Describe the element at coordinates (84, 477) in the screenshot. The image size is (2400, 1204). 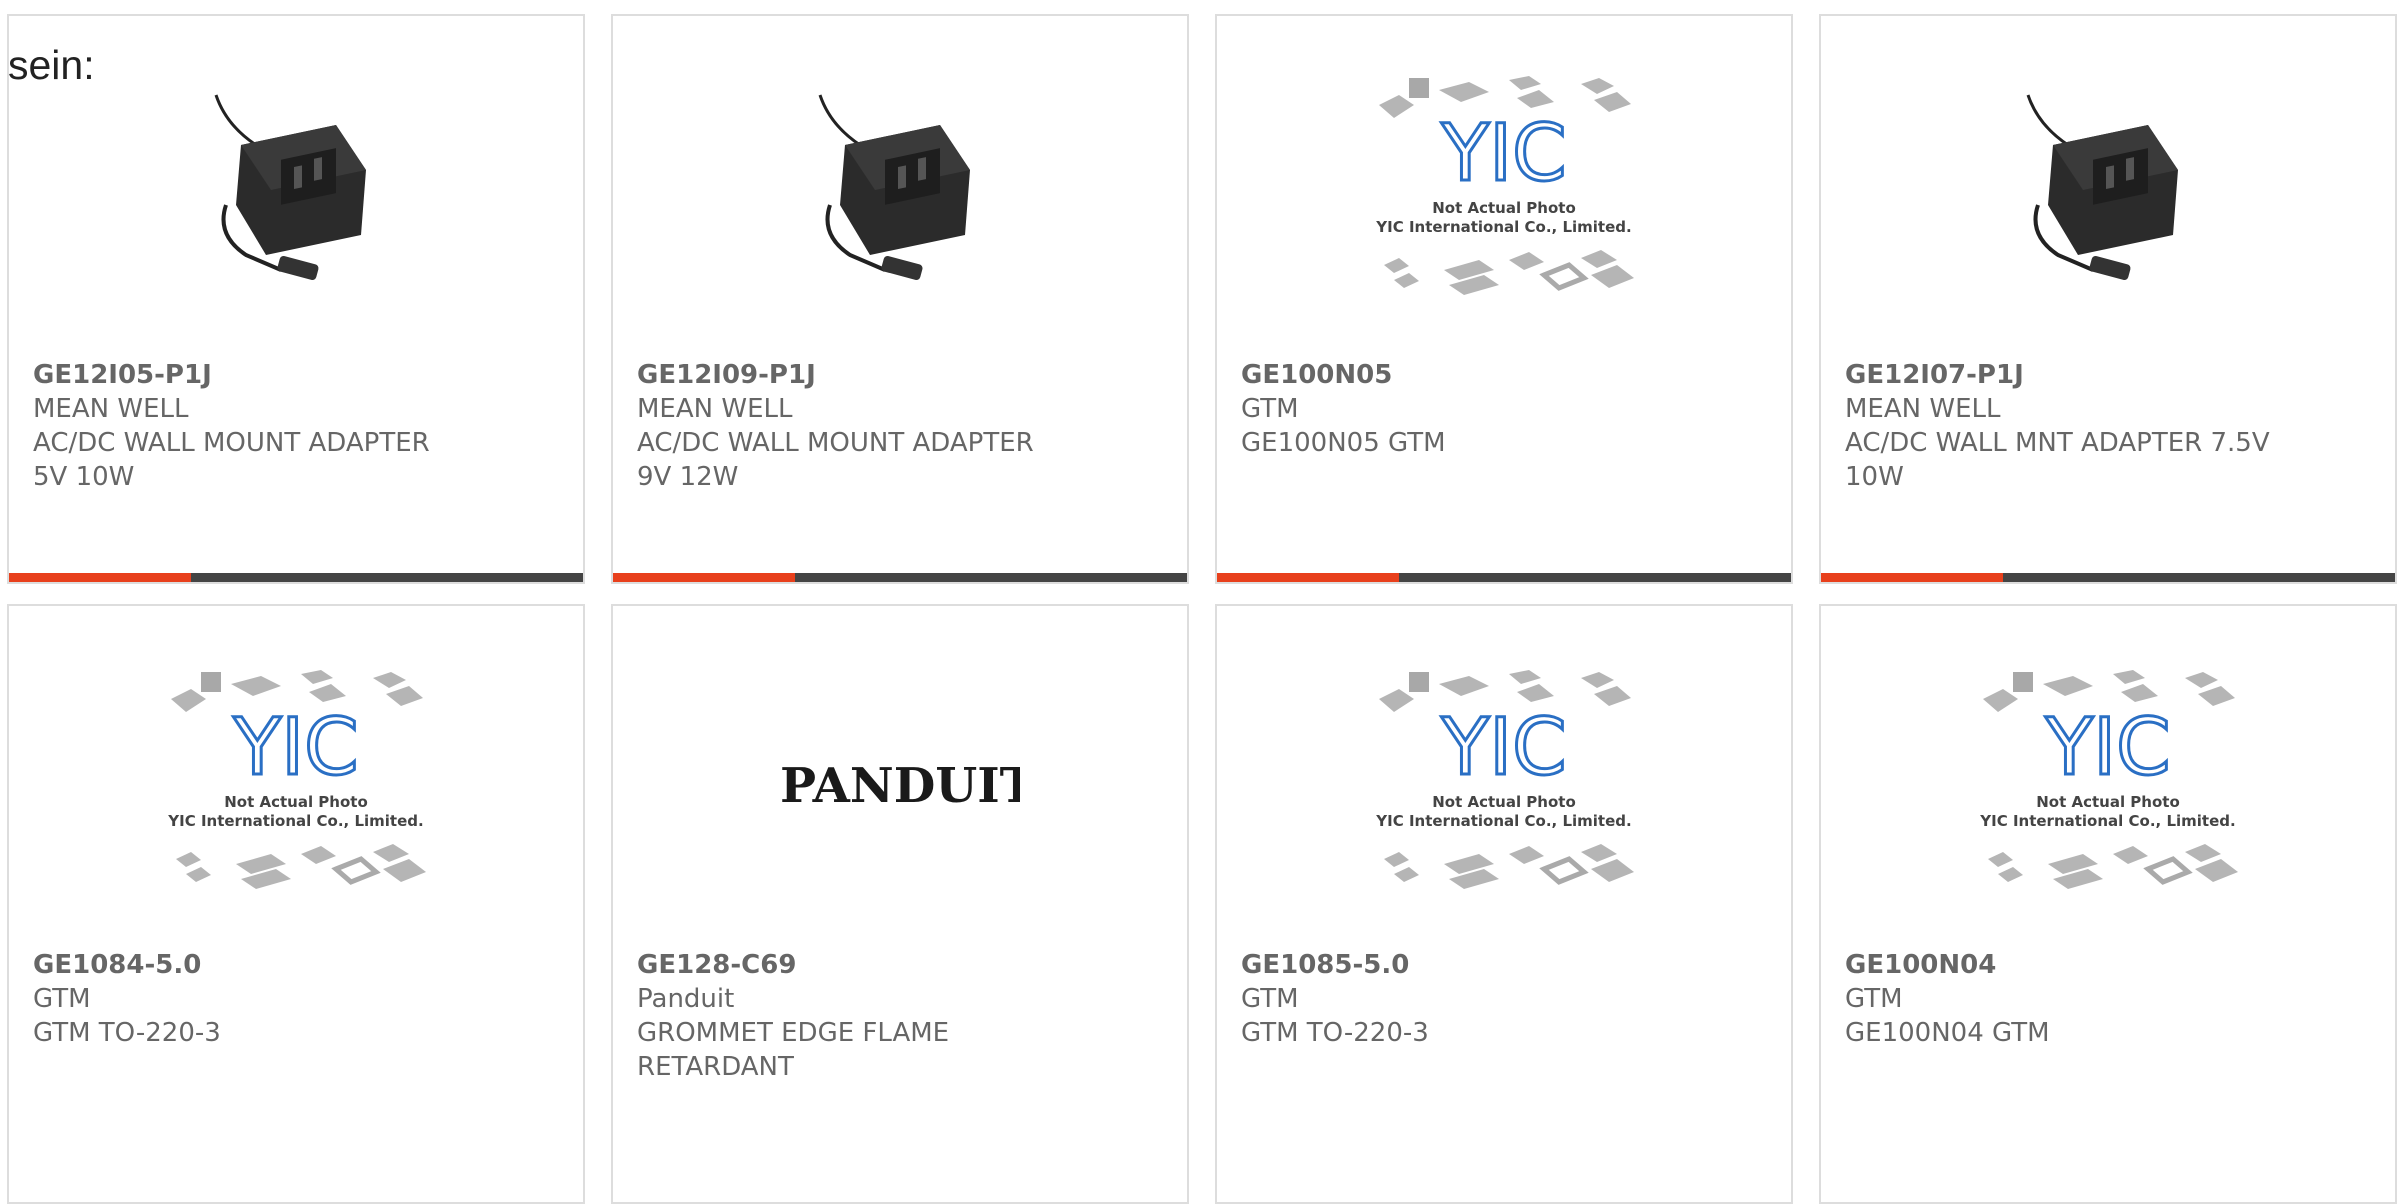
I see `description-line: 5V 10W` at that location.